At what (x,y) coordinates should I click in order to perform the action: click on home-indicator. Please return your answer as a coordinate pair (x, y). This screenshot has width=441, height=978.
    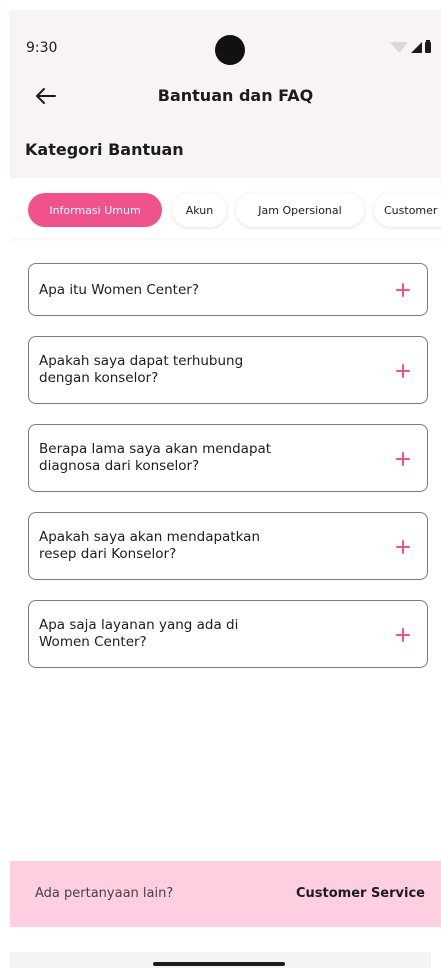
    Looking at the image, I should click on (219, 964).